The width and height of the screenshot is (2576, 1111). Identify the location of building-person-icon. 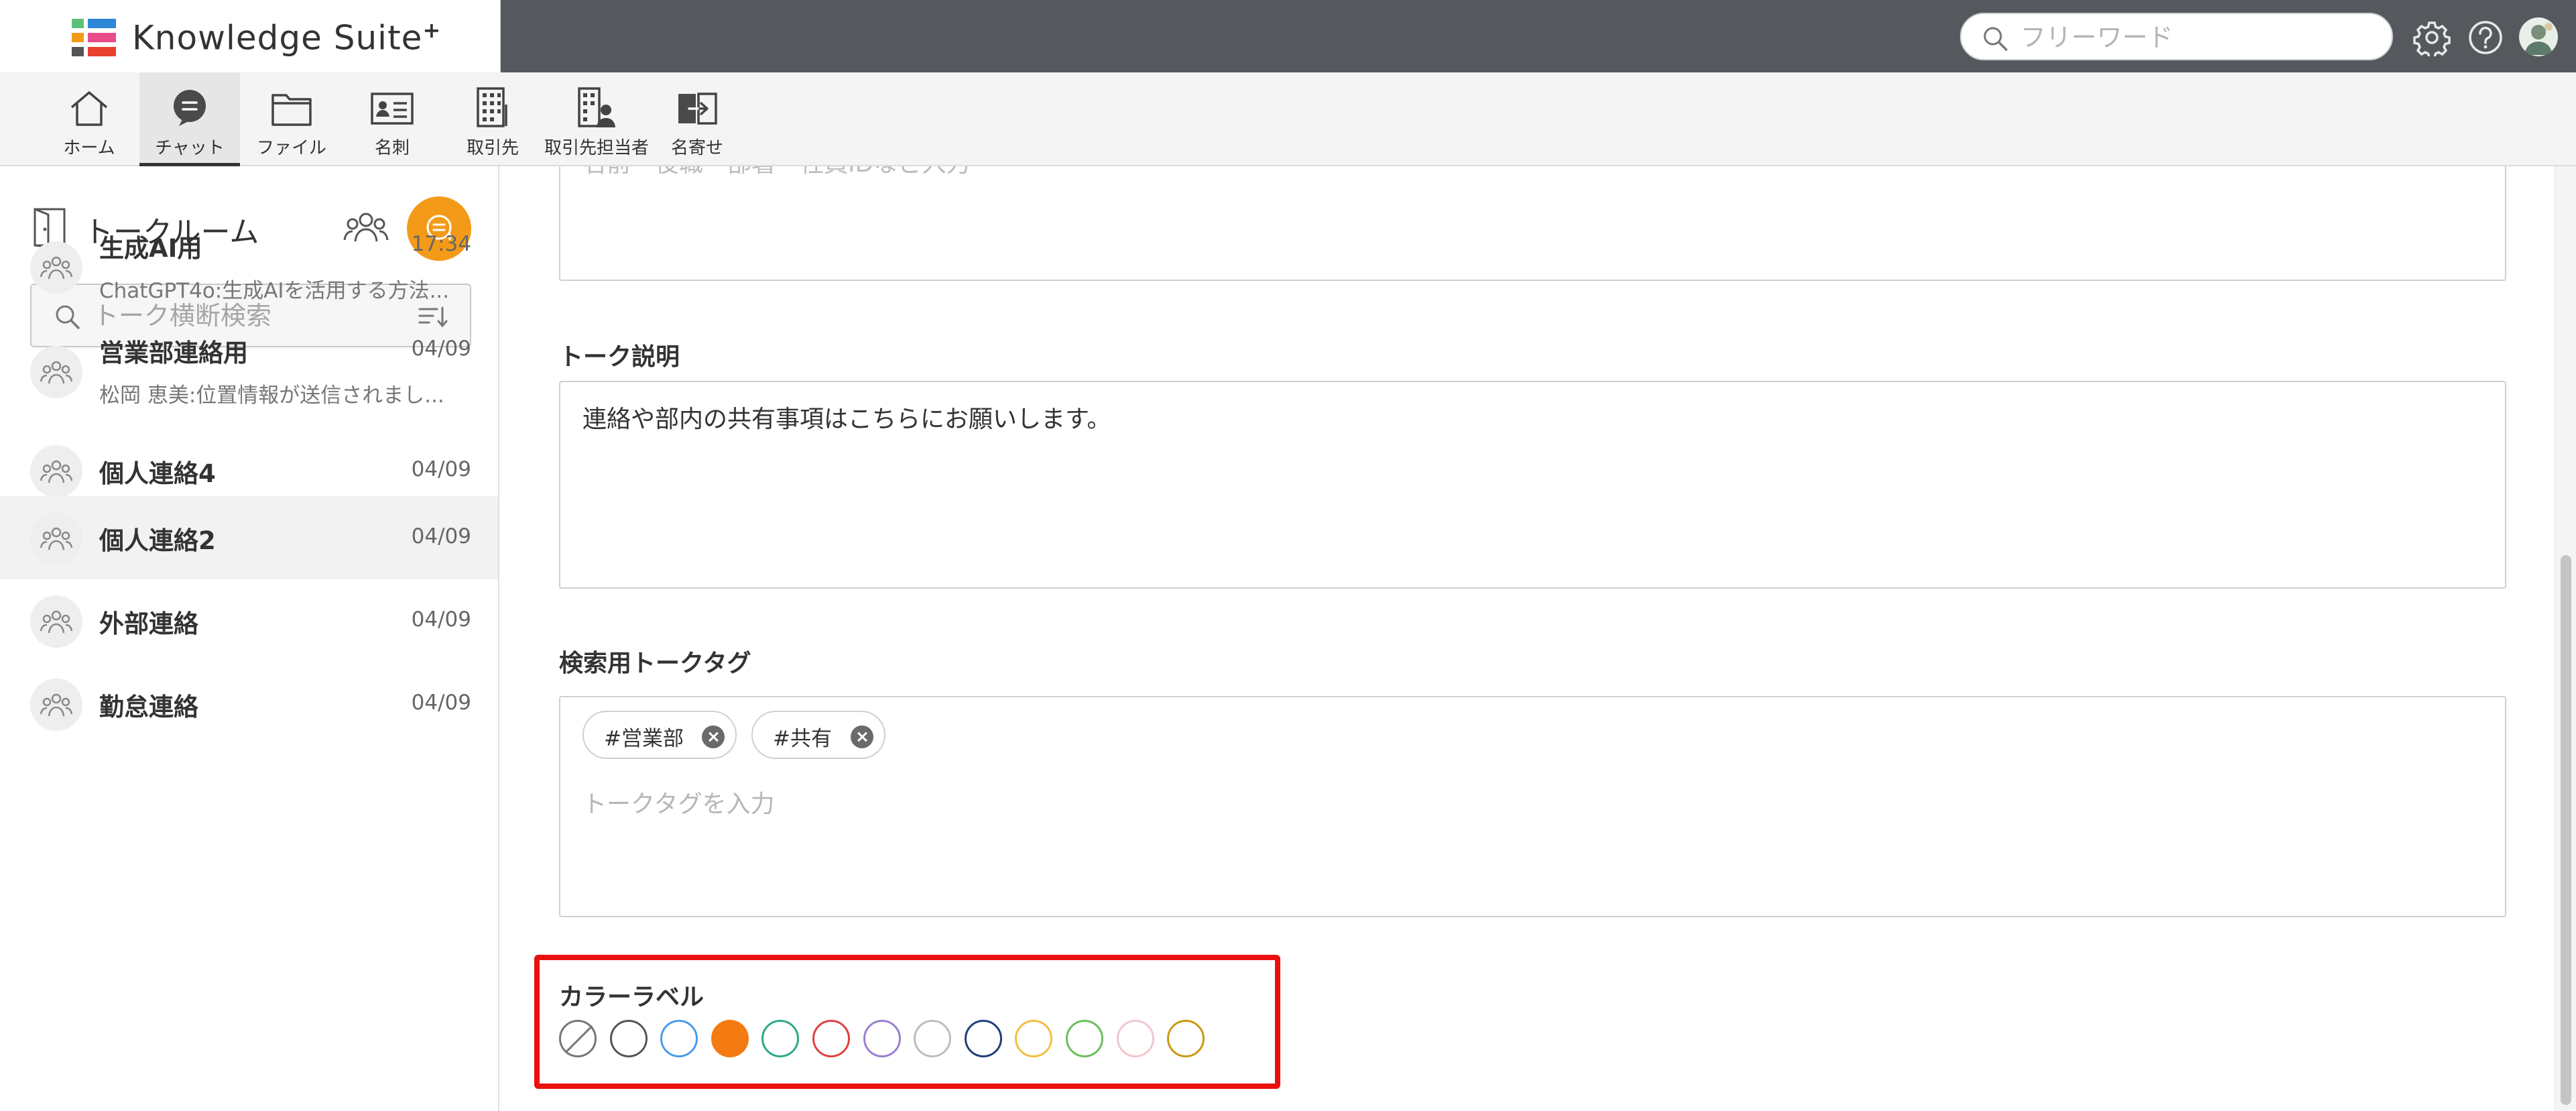
(597, 107).